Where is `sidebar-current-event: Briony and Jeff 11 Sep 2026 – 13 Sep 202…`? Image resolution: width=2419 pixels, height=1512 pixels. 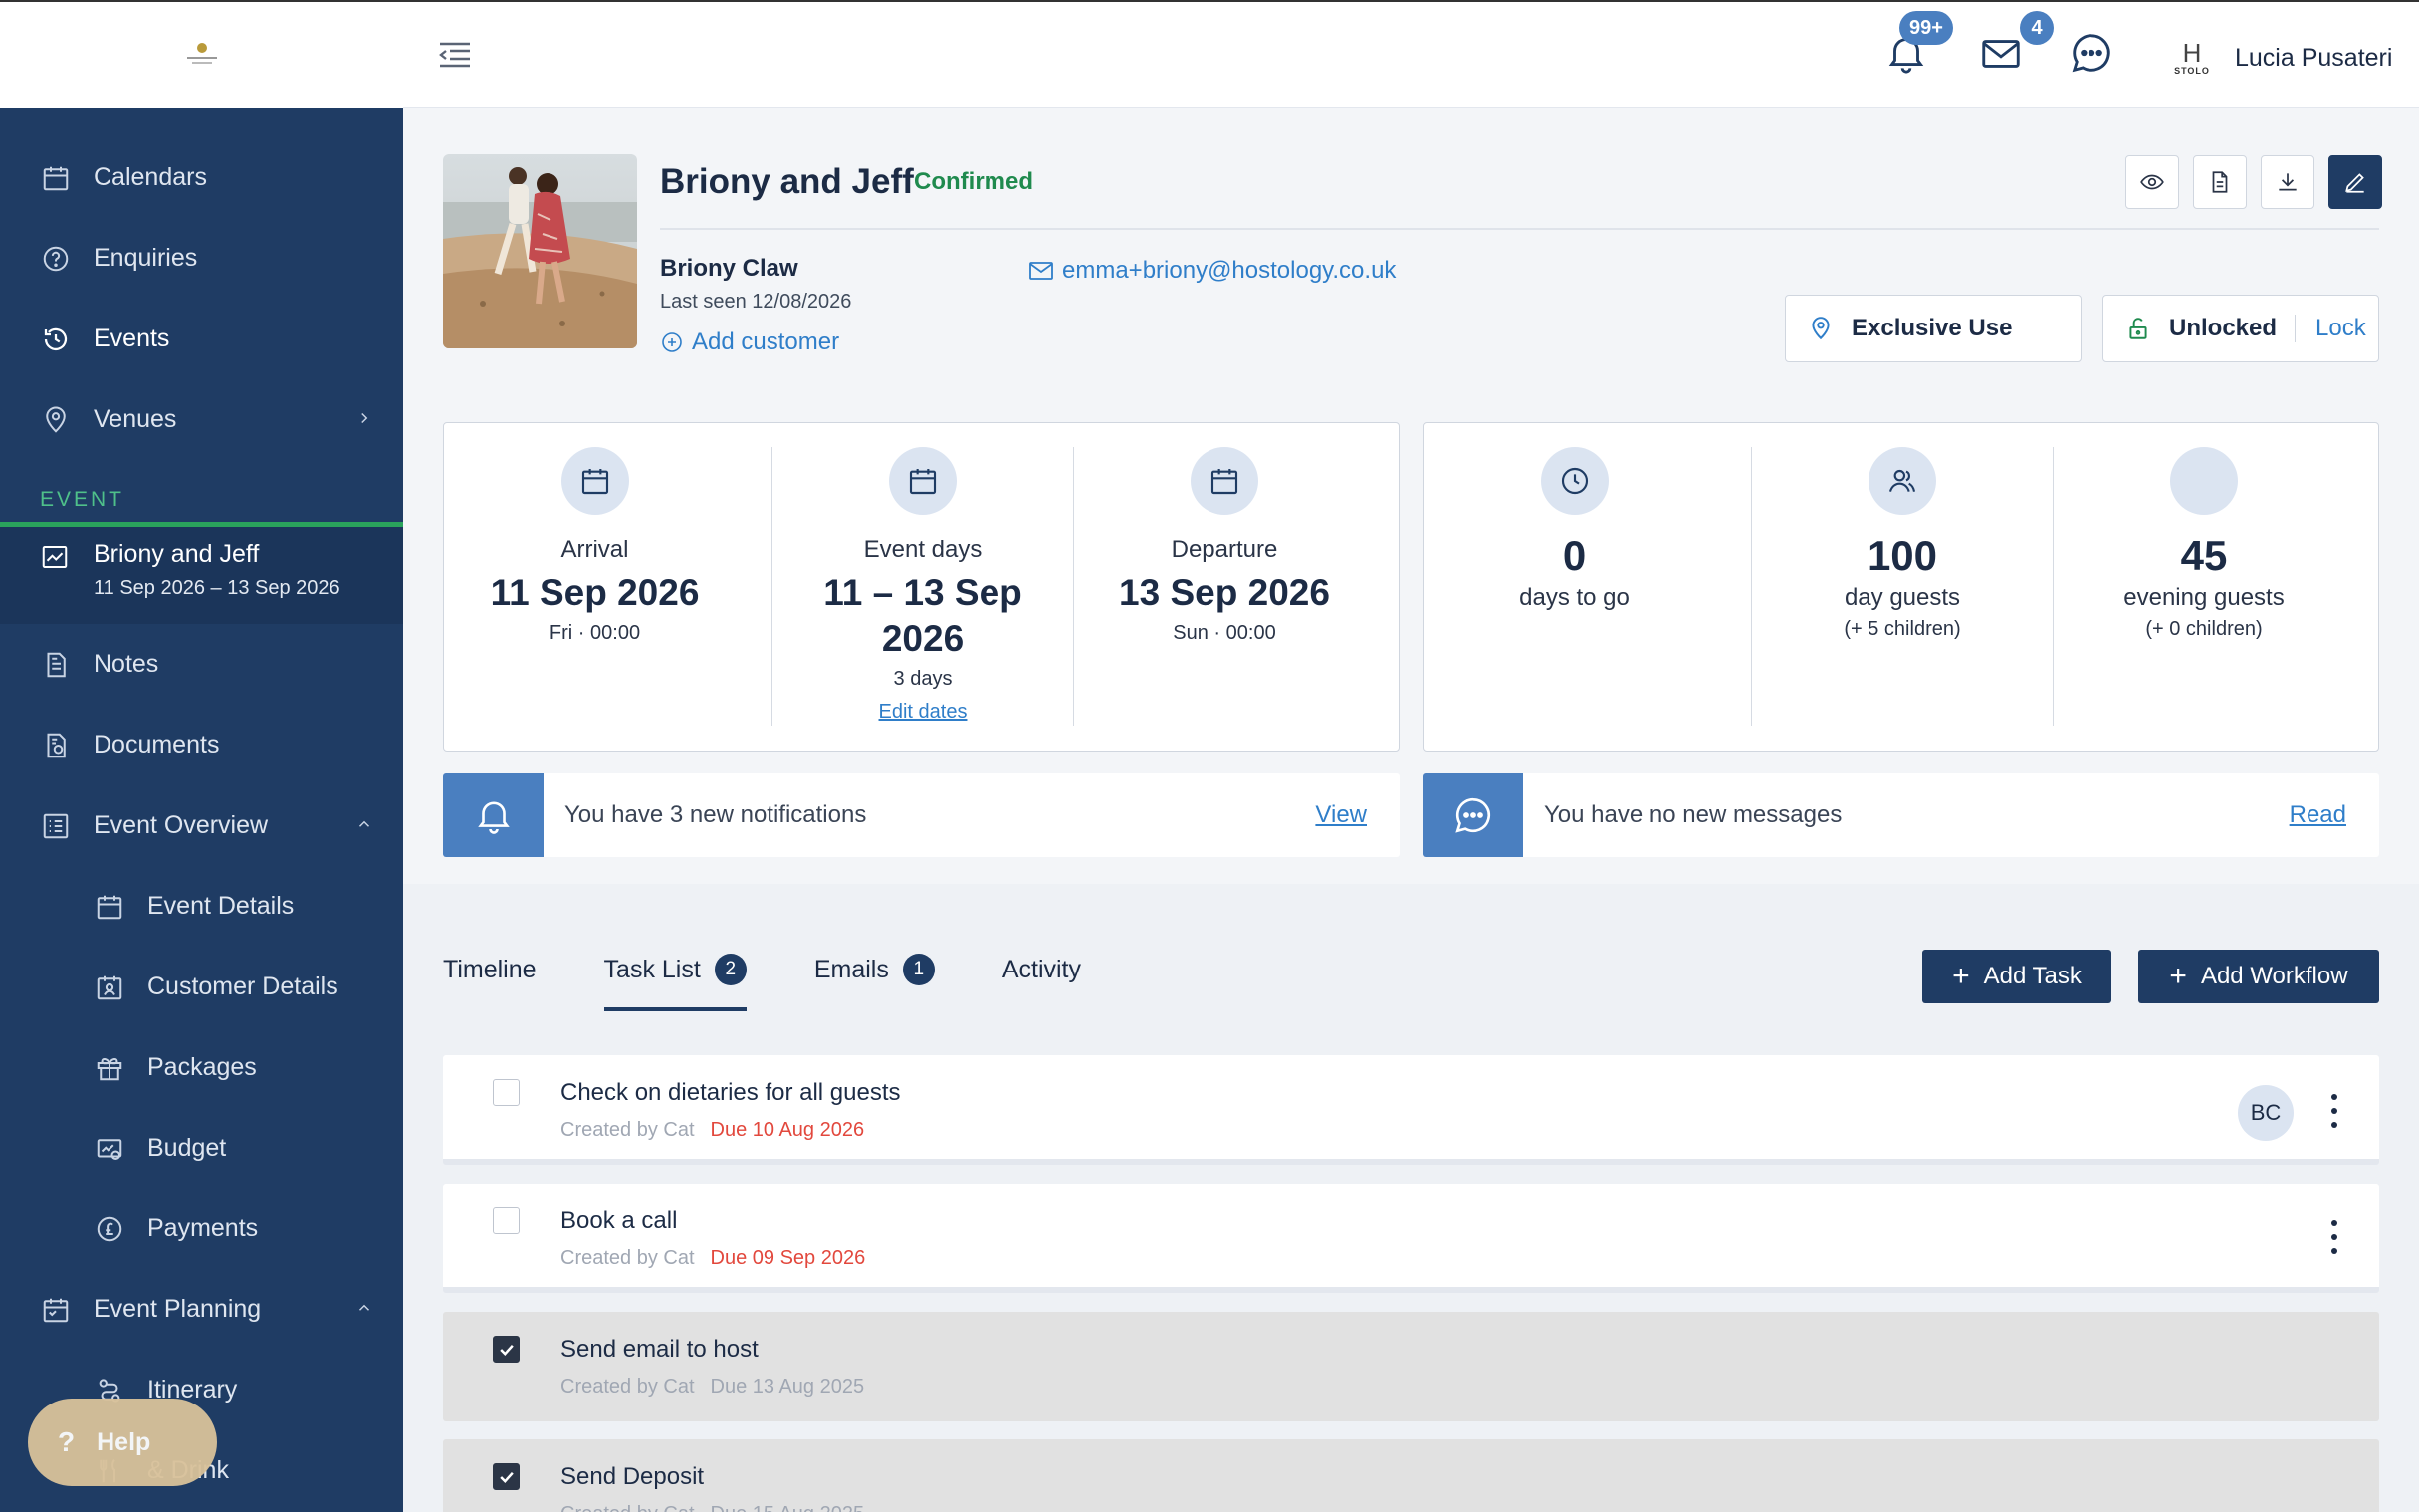
sidebar-current-event: Briony and Jeff 11 Sep 2026 – 13 Sep 202… is located at coordinates (201, 575).